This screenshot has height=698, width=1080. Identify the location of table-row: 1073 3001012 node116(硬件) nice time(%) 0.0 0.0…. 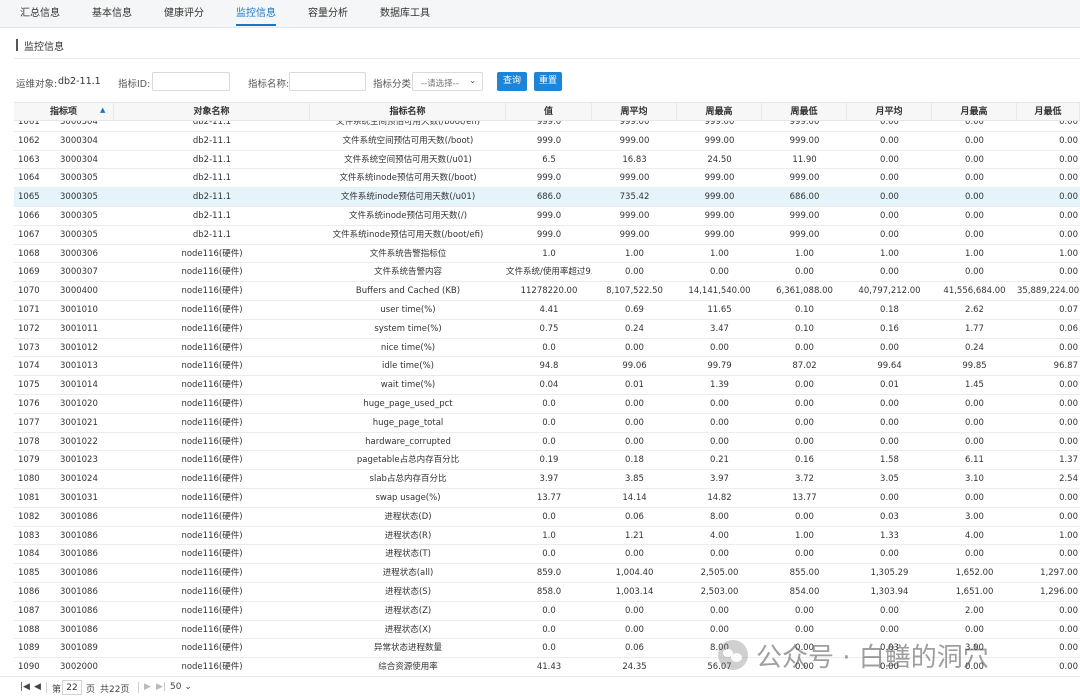
(547, 348).